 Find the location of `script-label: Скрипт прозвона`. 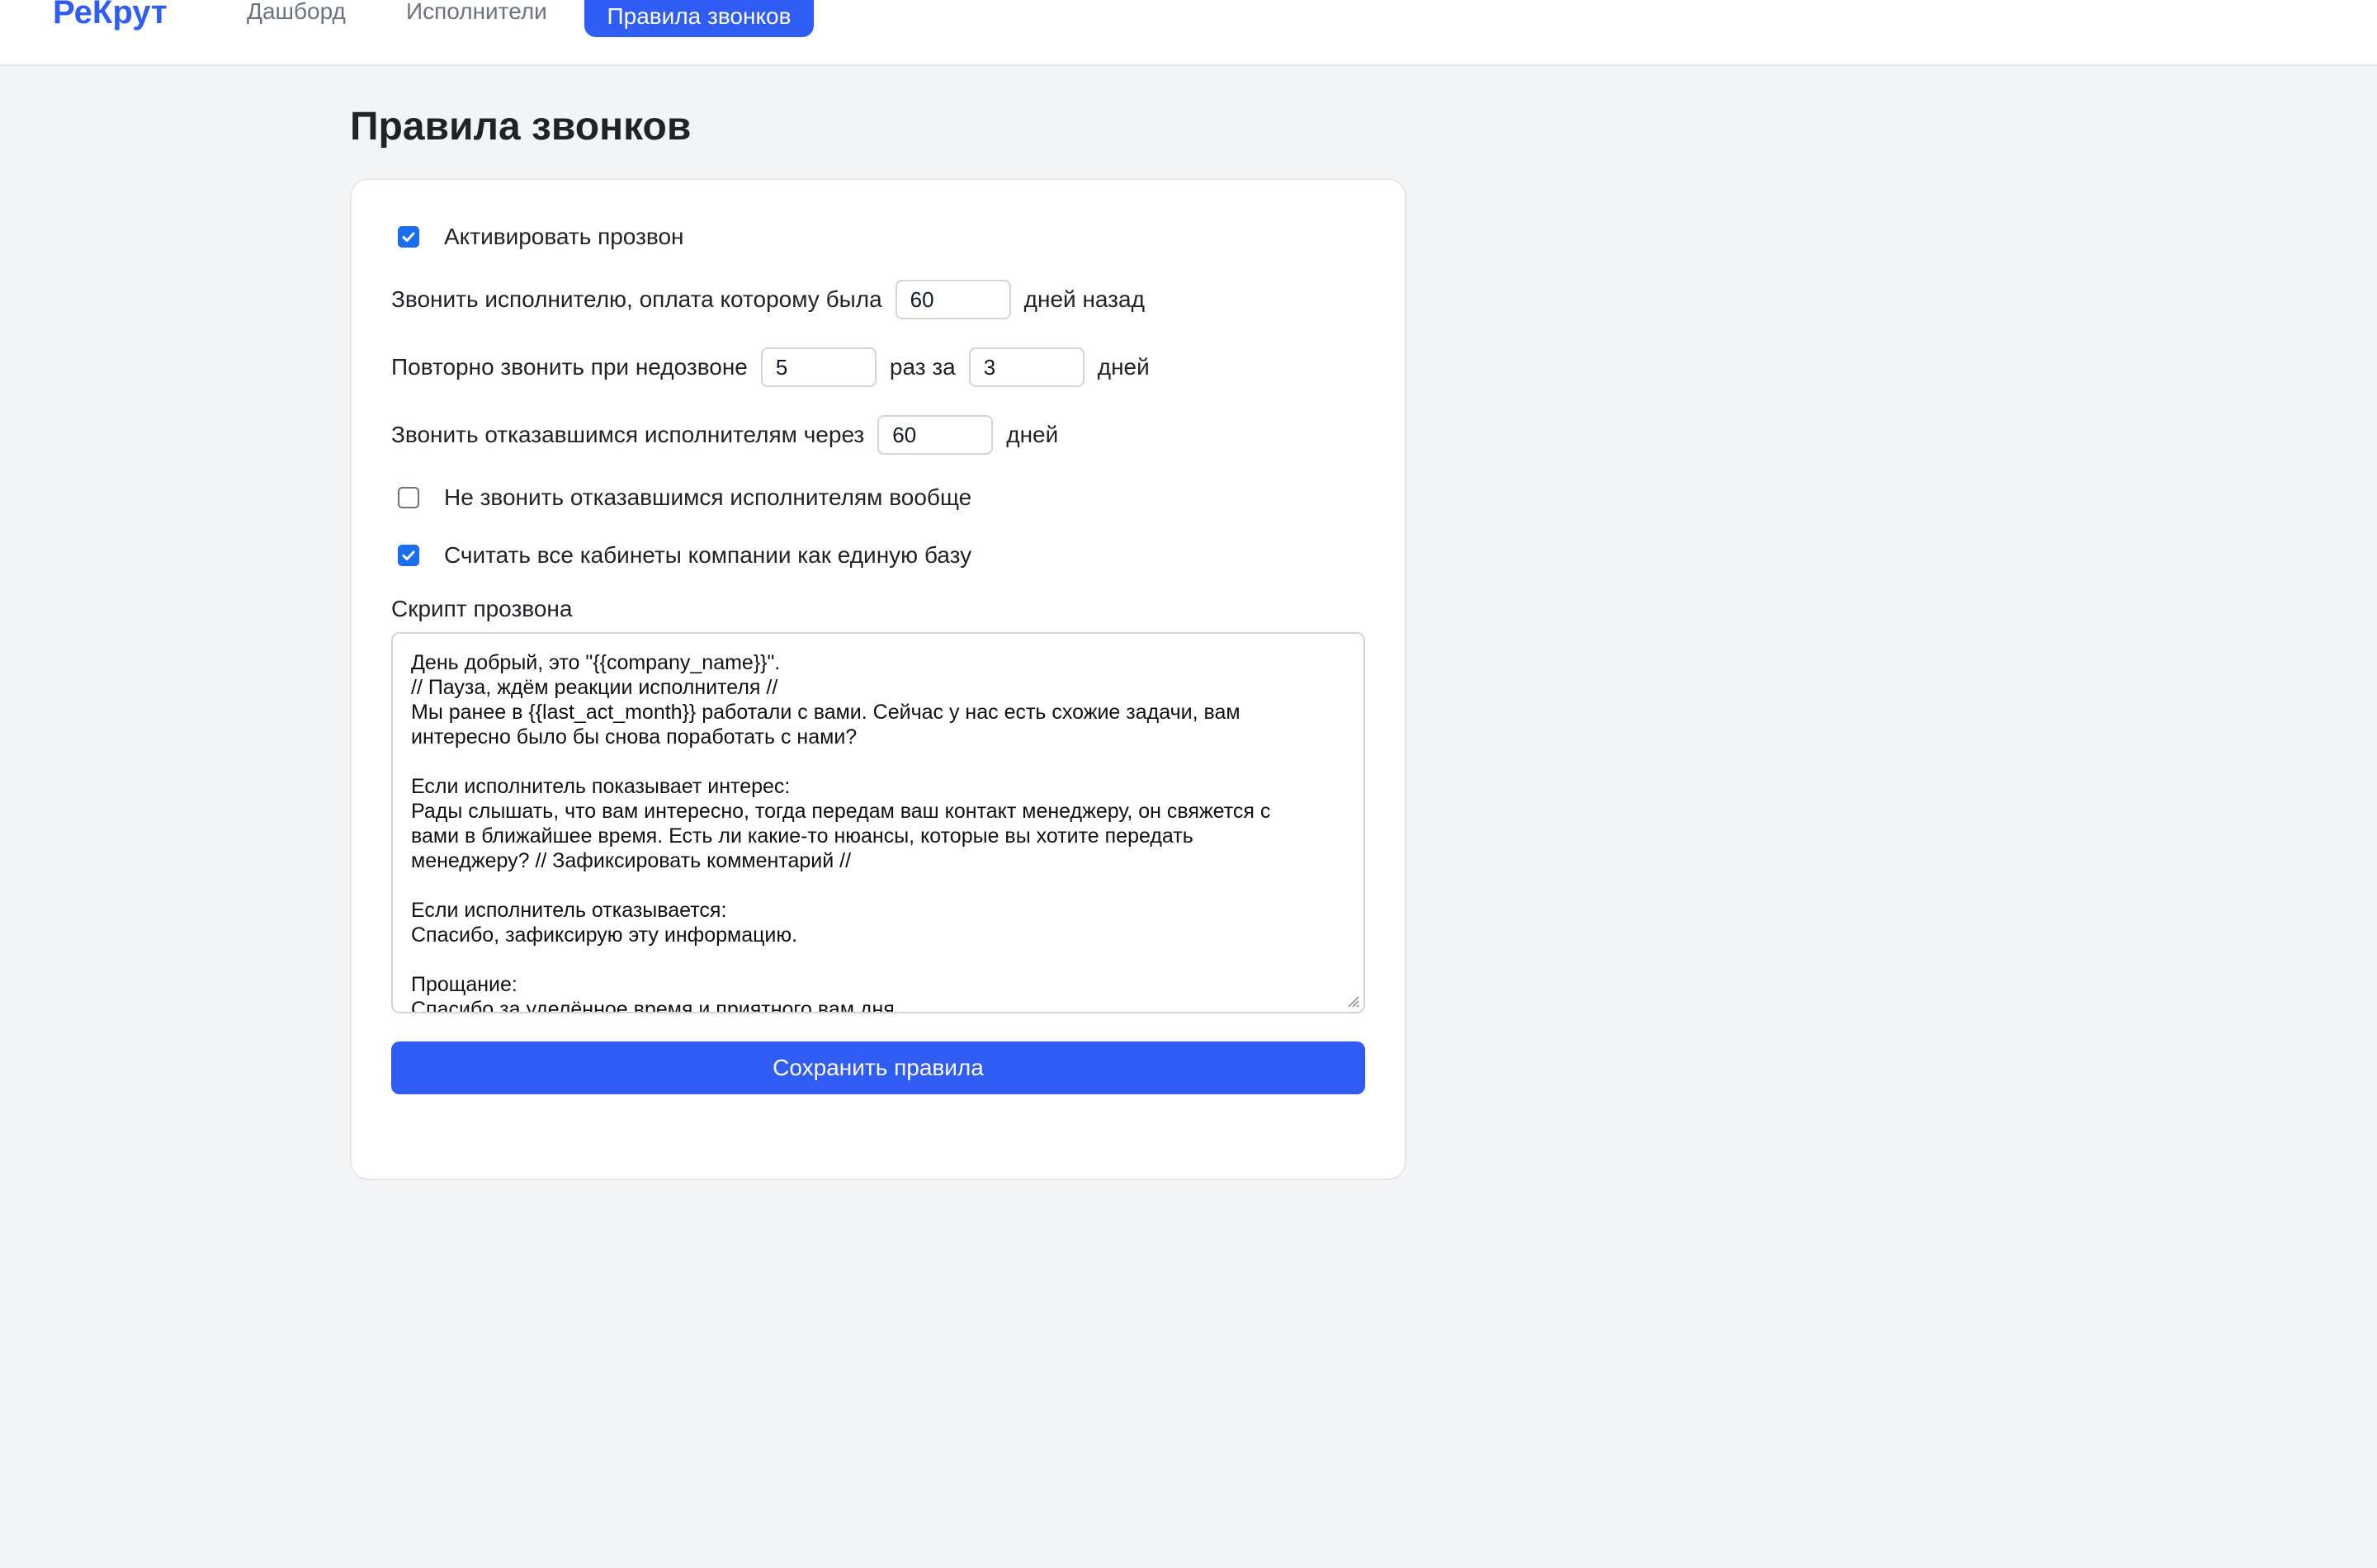

script-label: Скрипт прозвона is located at coordinates (482, 608).